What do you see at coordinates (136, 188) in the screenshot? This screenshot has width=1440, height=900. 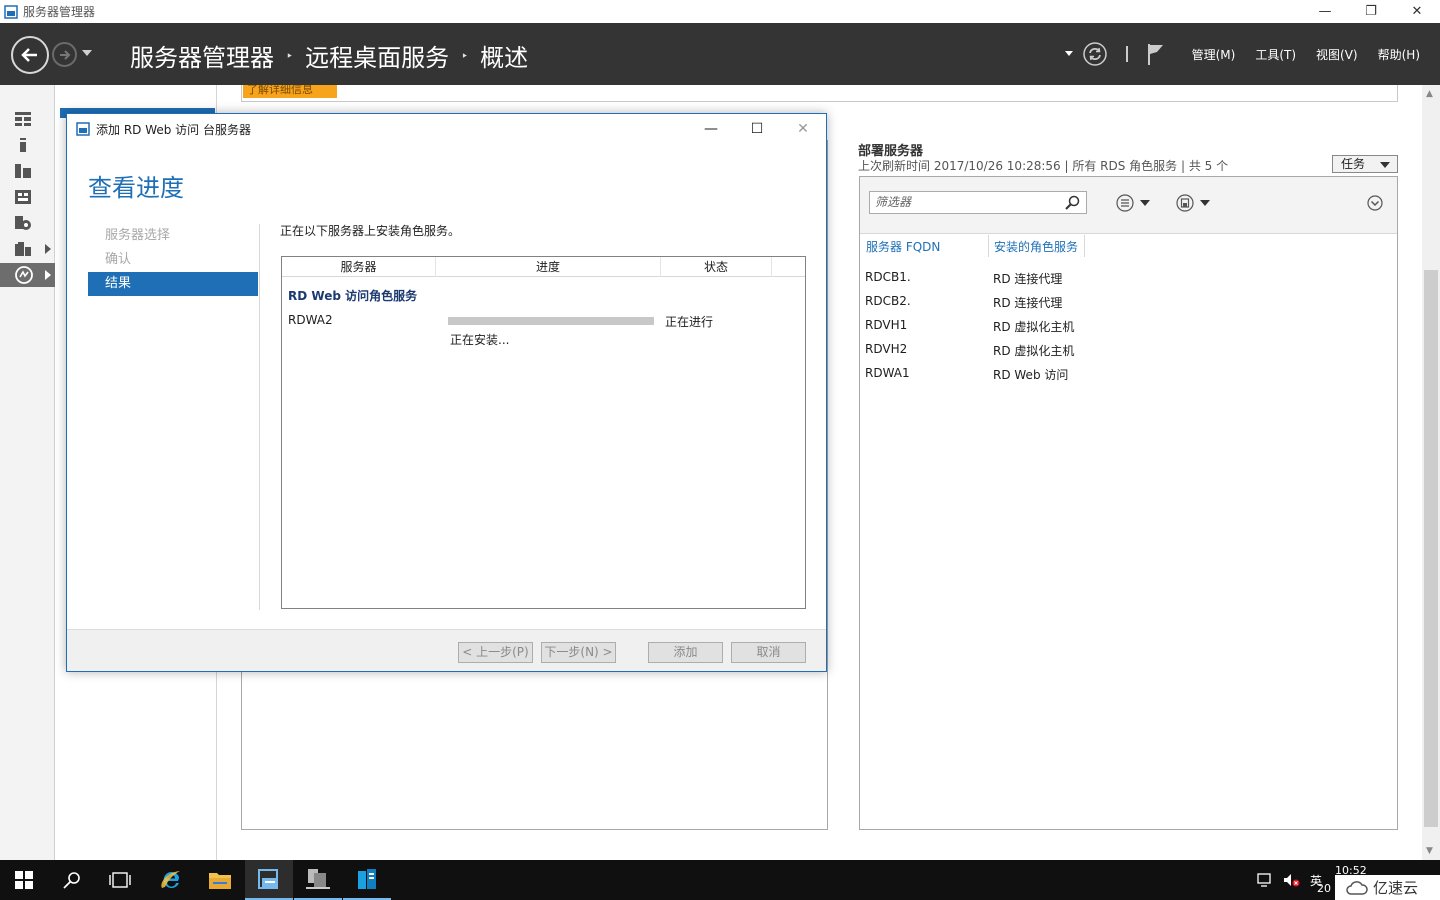 I see `wizard-heading: 查看进度` at bounding box center [136, 188].